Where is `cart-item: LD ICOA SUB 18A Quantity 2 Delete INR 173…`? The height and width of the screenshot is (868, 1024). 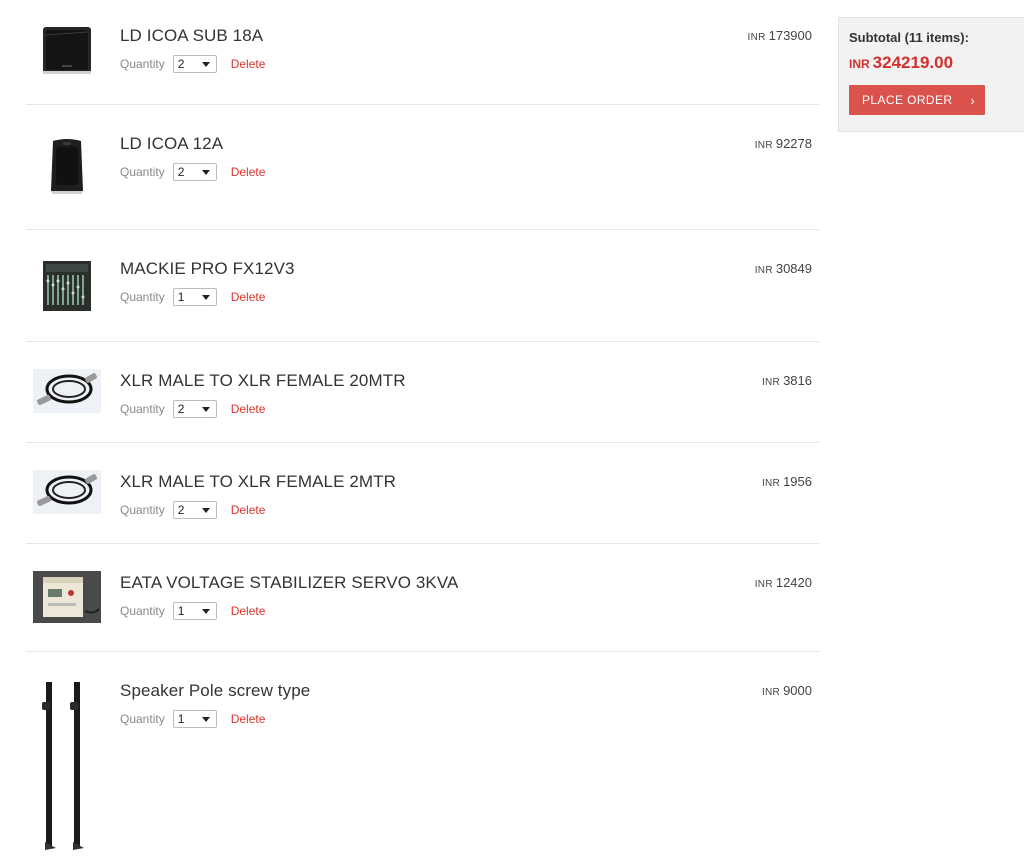 cart-item: LD ICOA SUB 18A Quantity 2 Delete INR 173… is located at coordinates (423, 52).